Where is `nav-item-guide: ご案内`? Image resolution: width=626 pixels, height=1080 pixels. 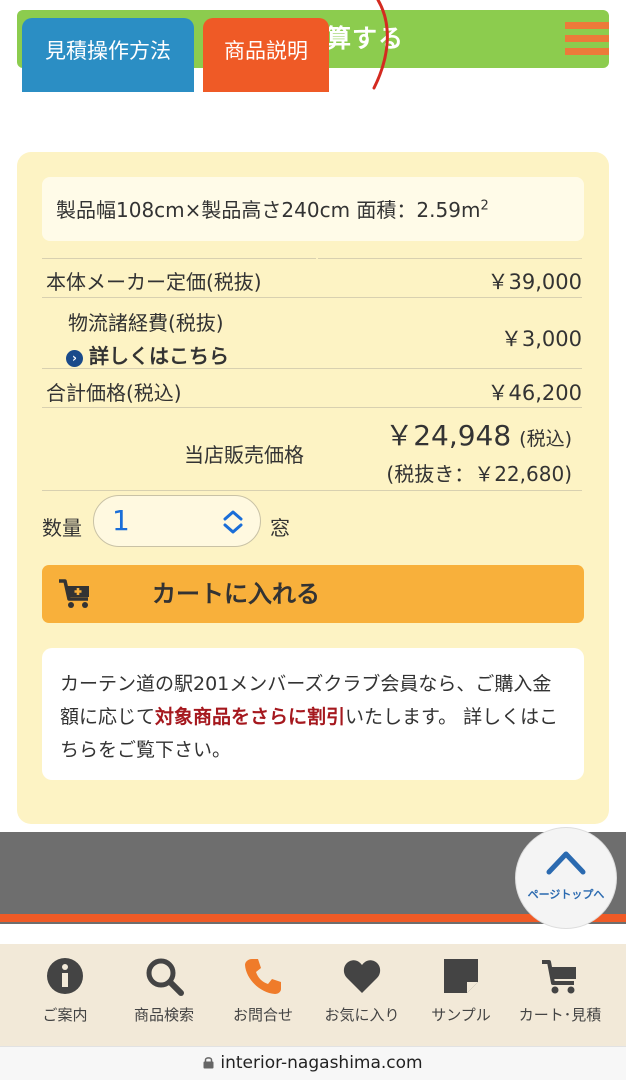
nav-item-guide: ご案内 is located at coordinates (65, 995).